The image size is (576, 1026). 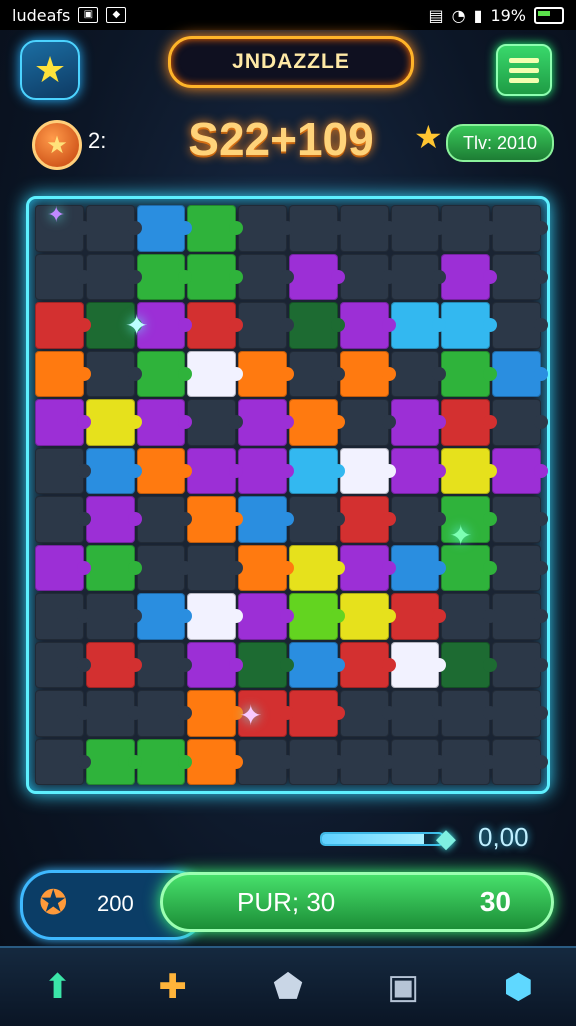 I want to click on nav-shield: ⬟, so click(x=288, y=987).